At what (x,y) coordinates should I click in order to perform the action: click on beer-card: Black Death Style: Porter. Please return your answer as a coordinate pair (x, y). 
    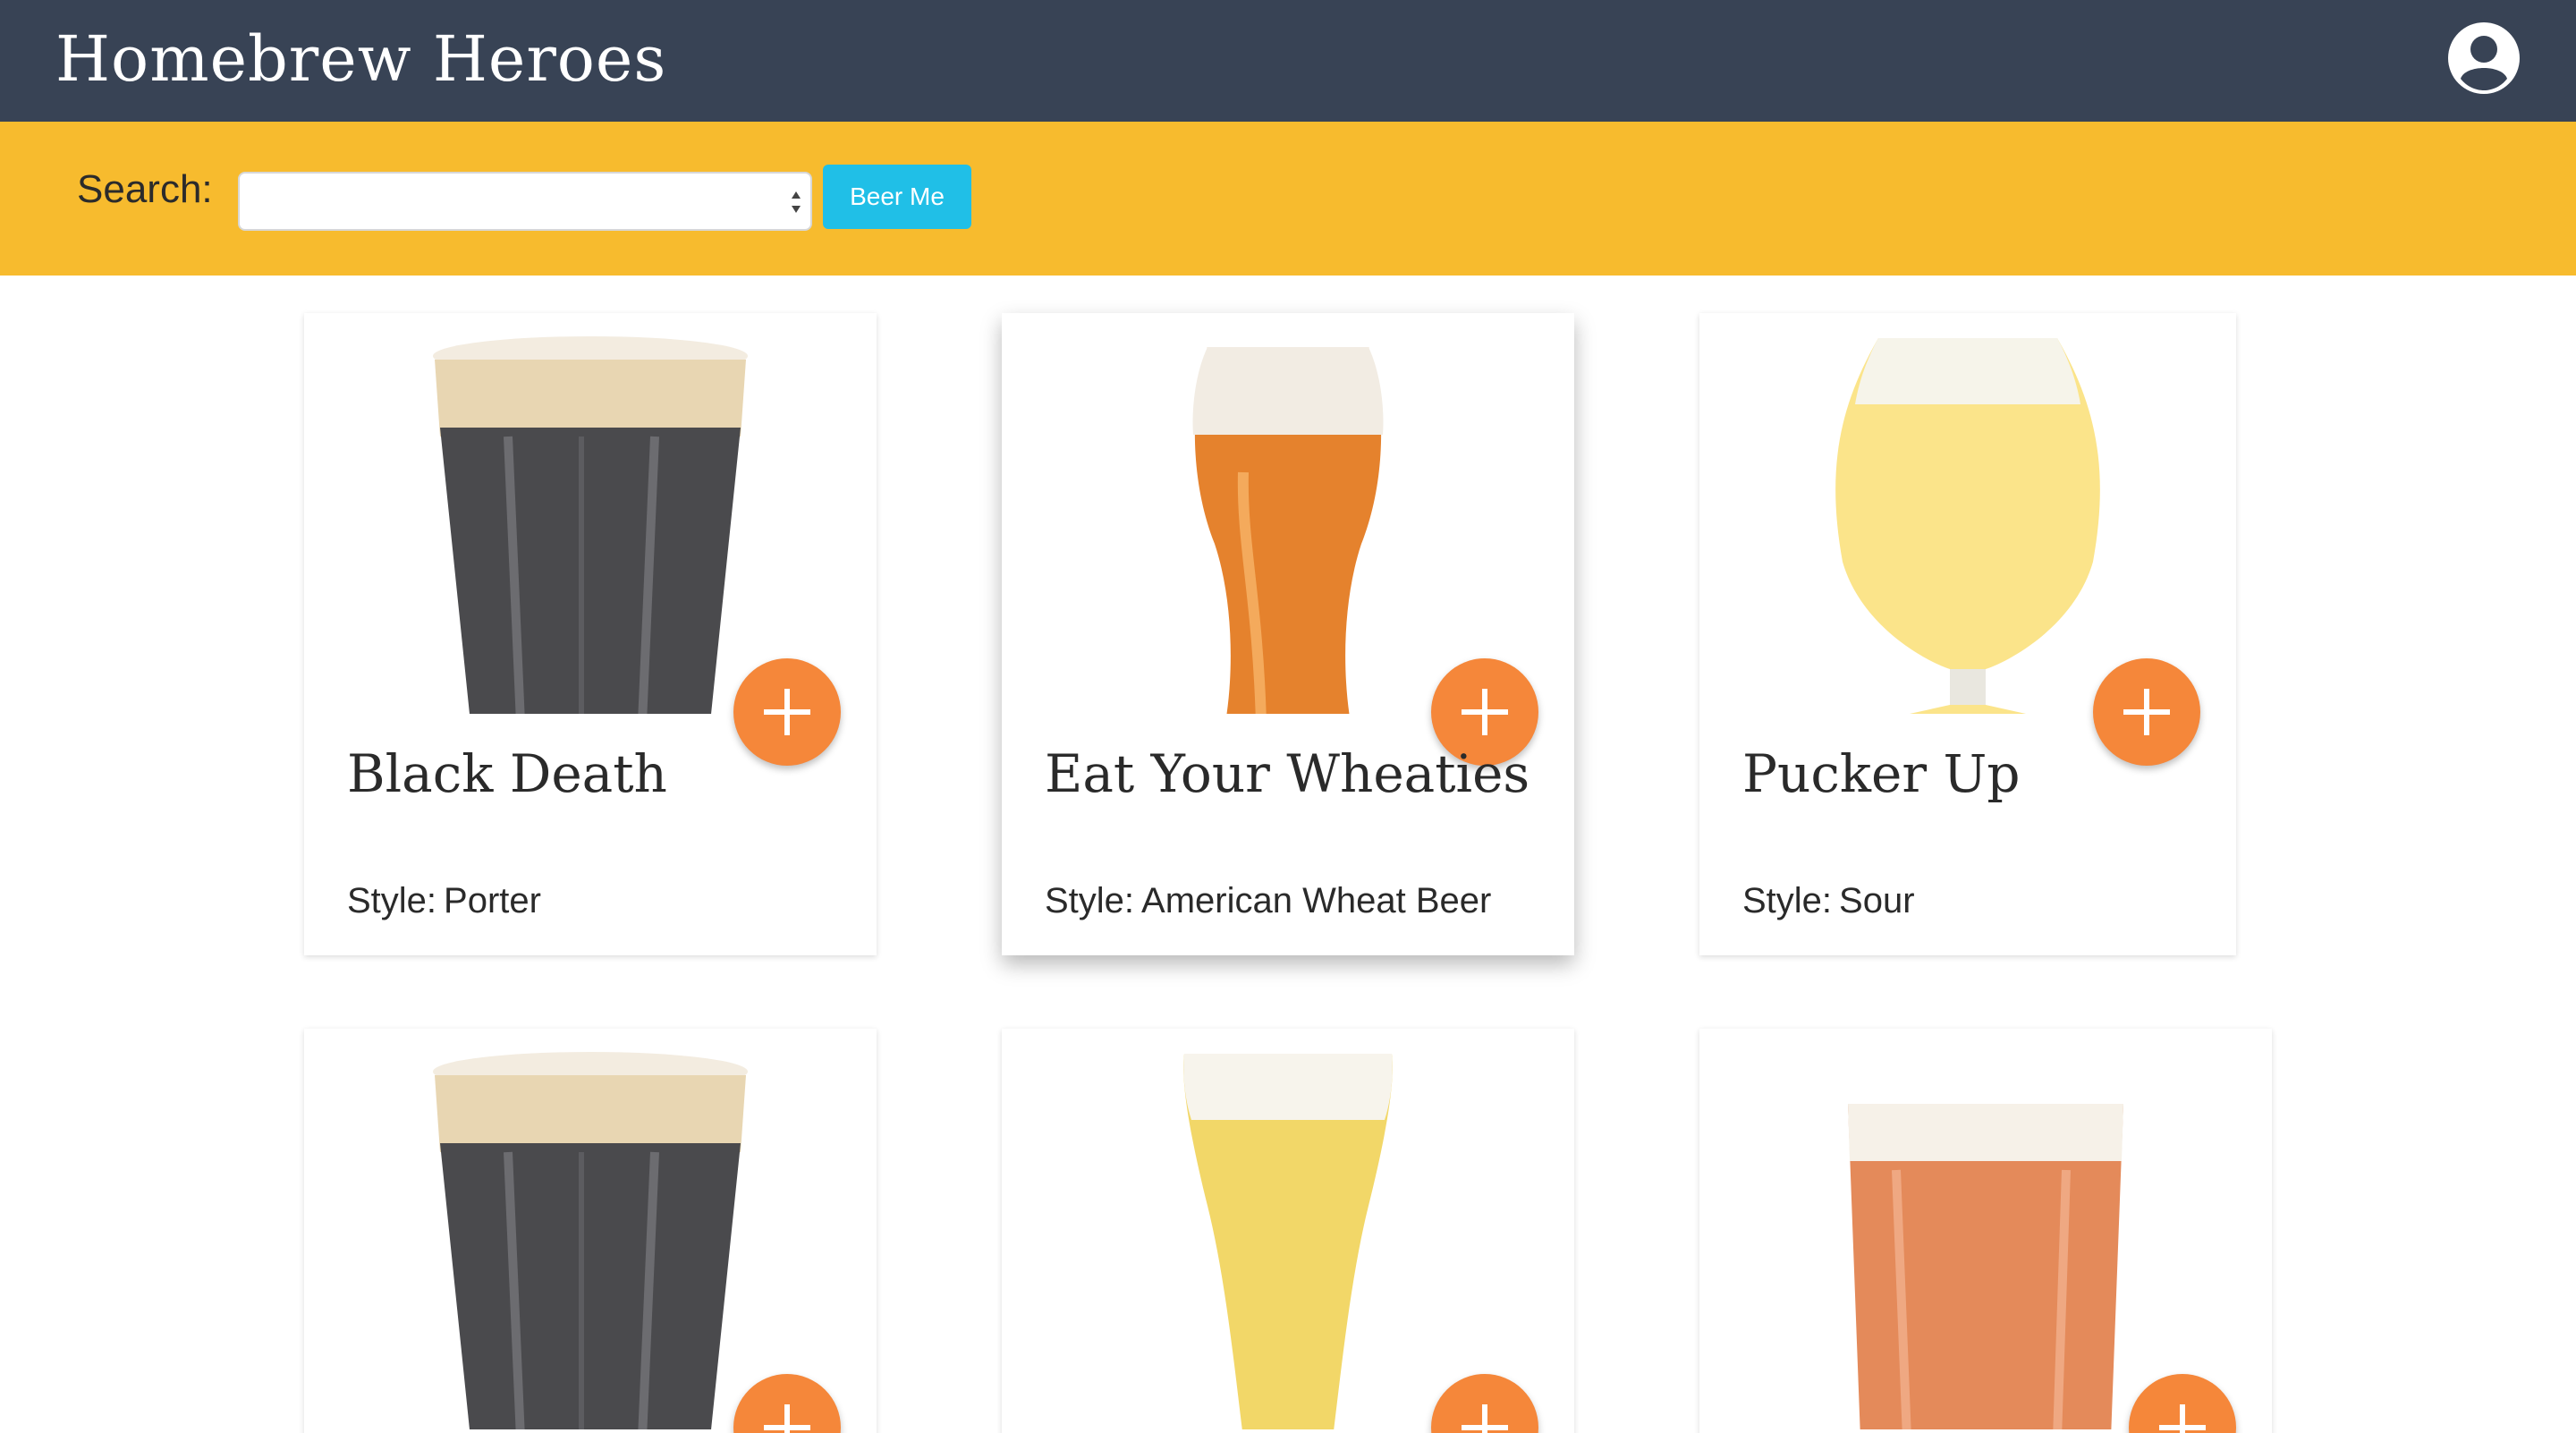
    Looking at the image, I should click on (590, 634).